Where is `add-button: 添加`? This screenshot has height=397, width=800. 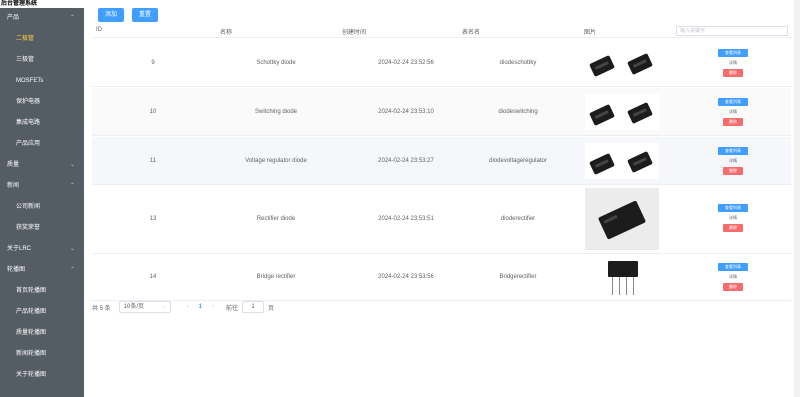 add-button: 添加 is located at coordinates (111, 15).